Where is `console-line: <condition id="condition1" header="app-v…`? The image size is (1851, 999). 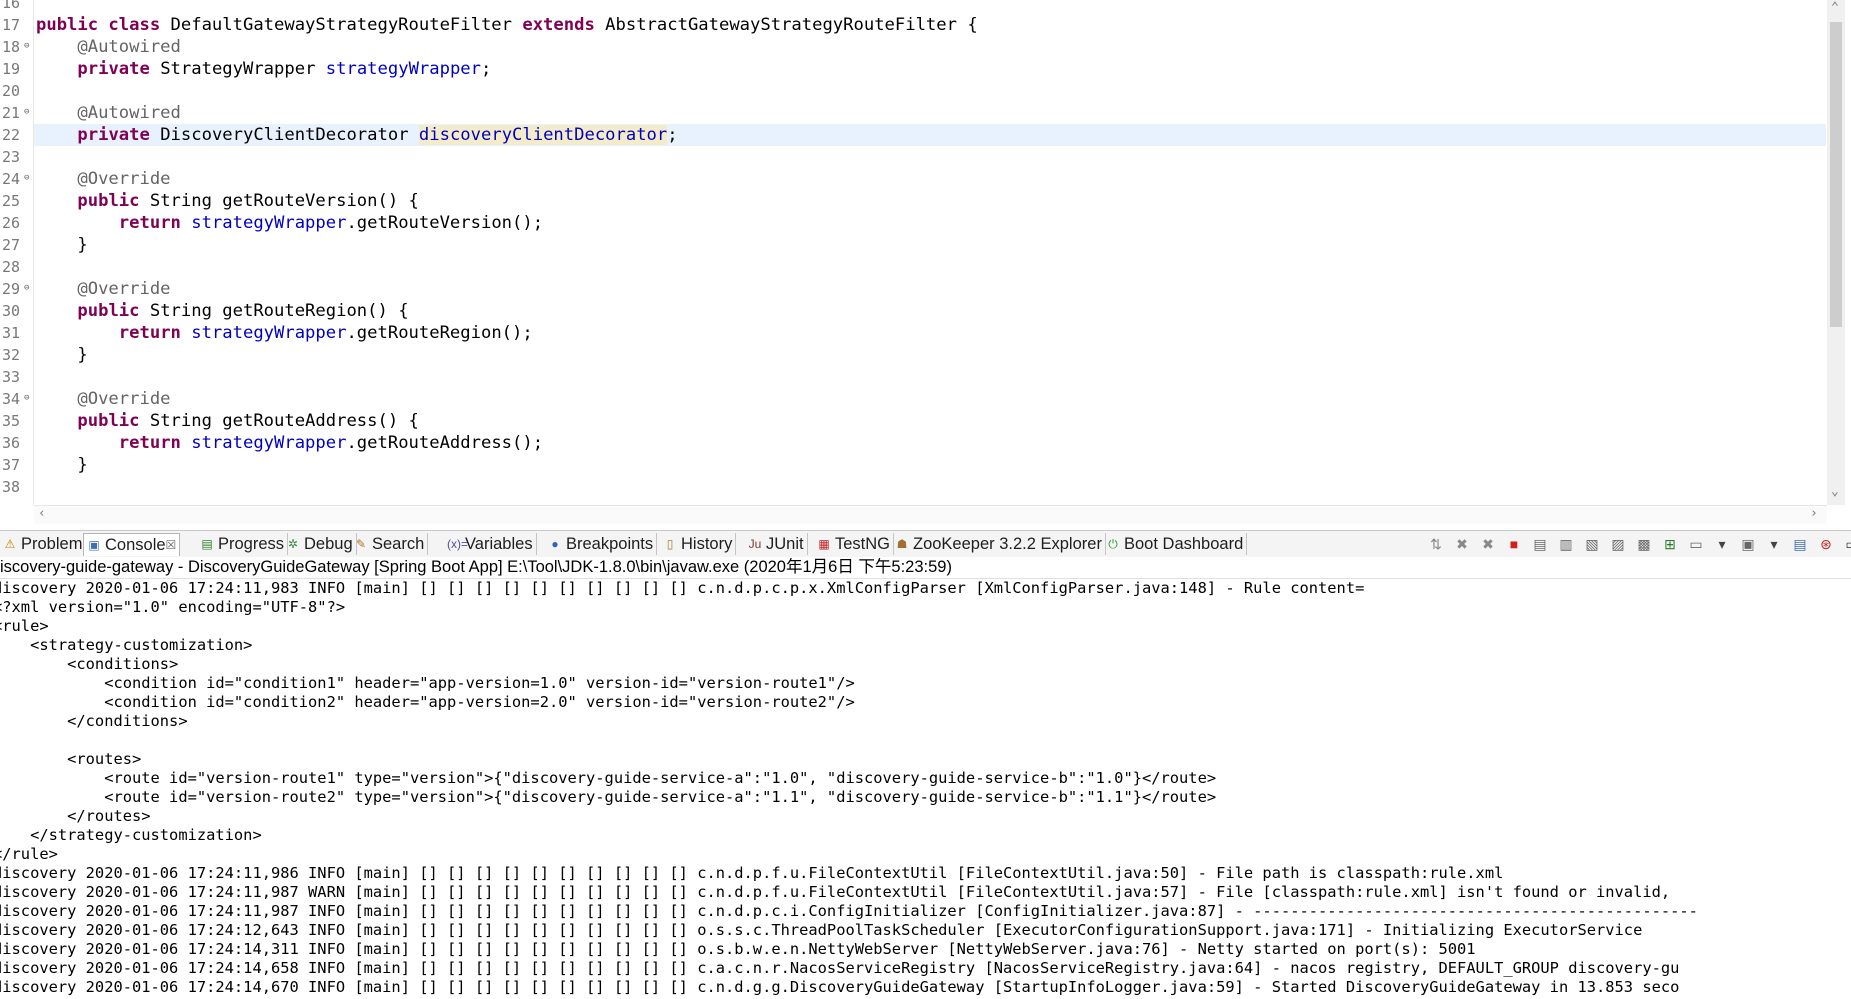
console-line: <condition id="condition1" header="app-v… is located at coordinates (427, 683).